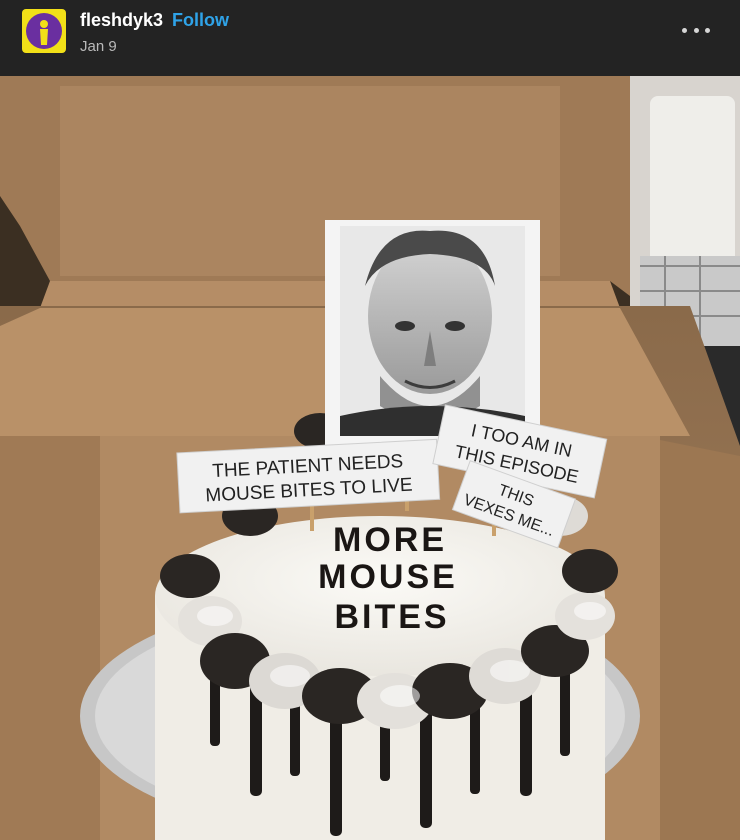  What do you see at coordinates (200, 20) in the screenshot?
I see `follow-button: Follow` at bounding box center [200, 20].